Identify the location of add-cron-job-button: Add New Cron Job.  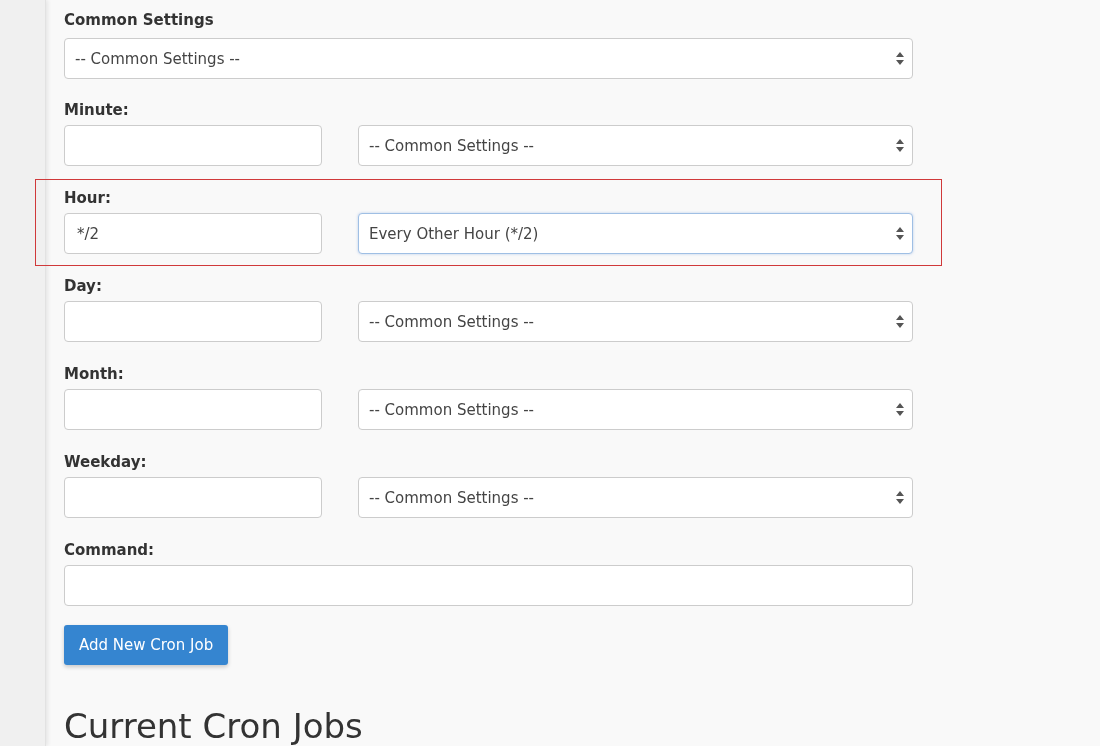
(146, 645).